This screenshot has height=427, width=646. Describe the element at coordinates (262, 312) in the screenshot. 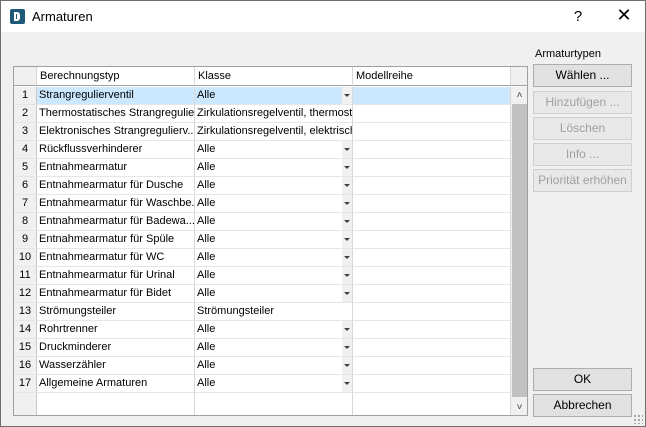

I see `table-row: 13 Strömungsteiler Strömungsteiler` at that location.